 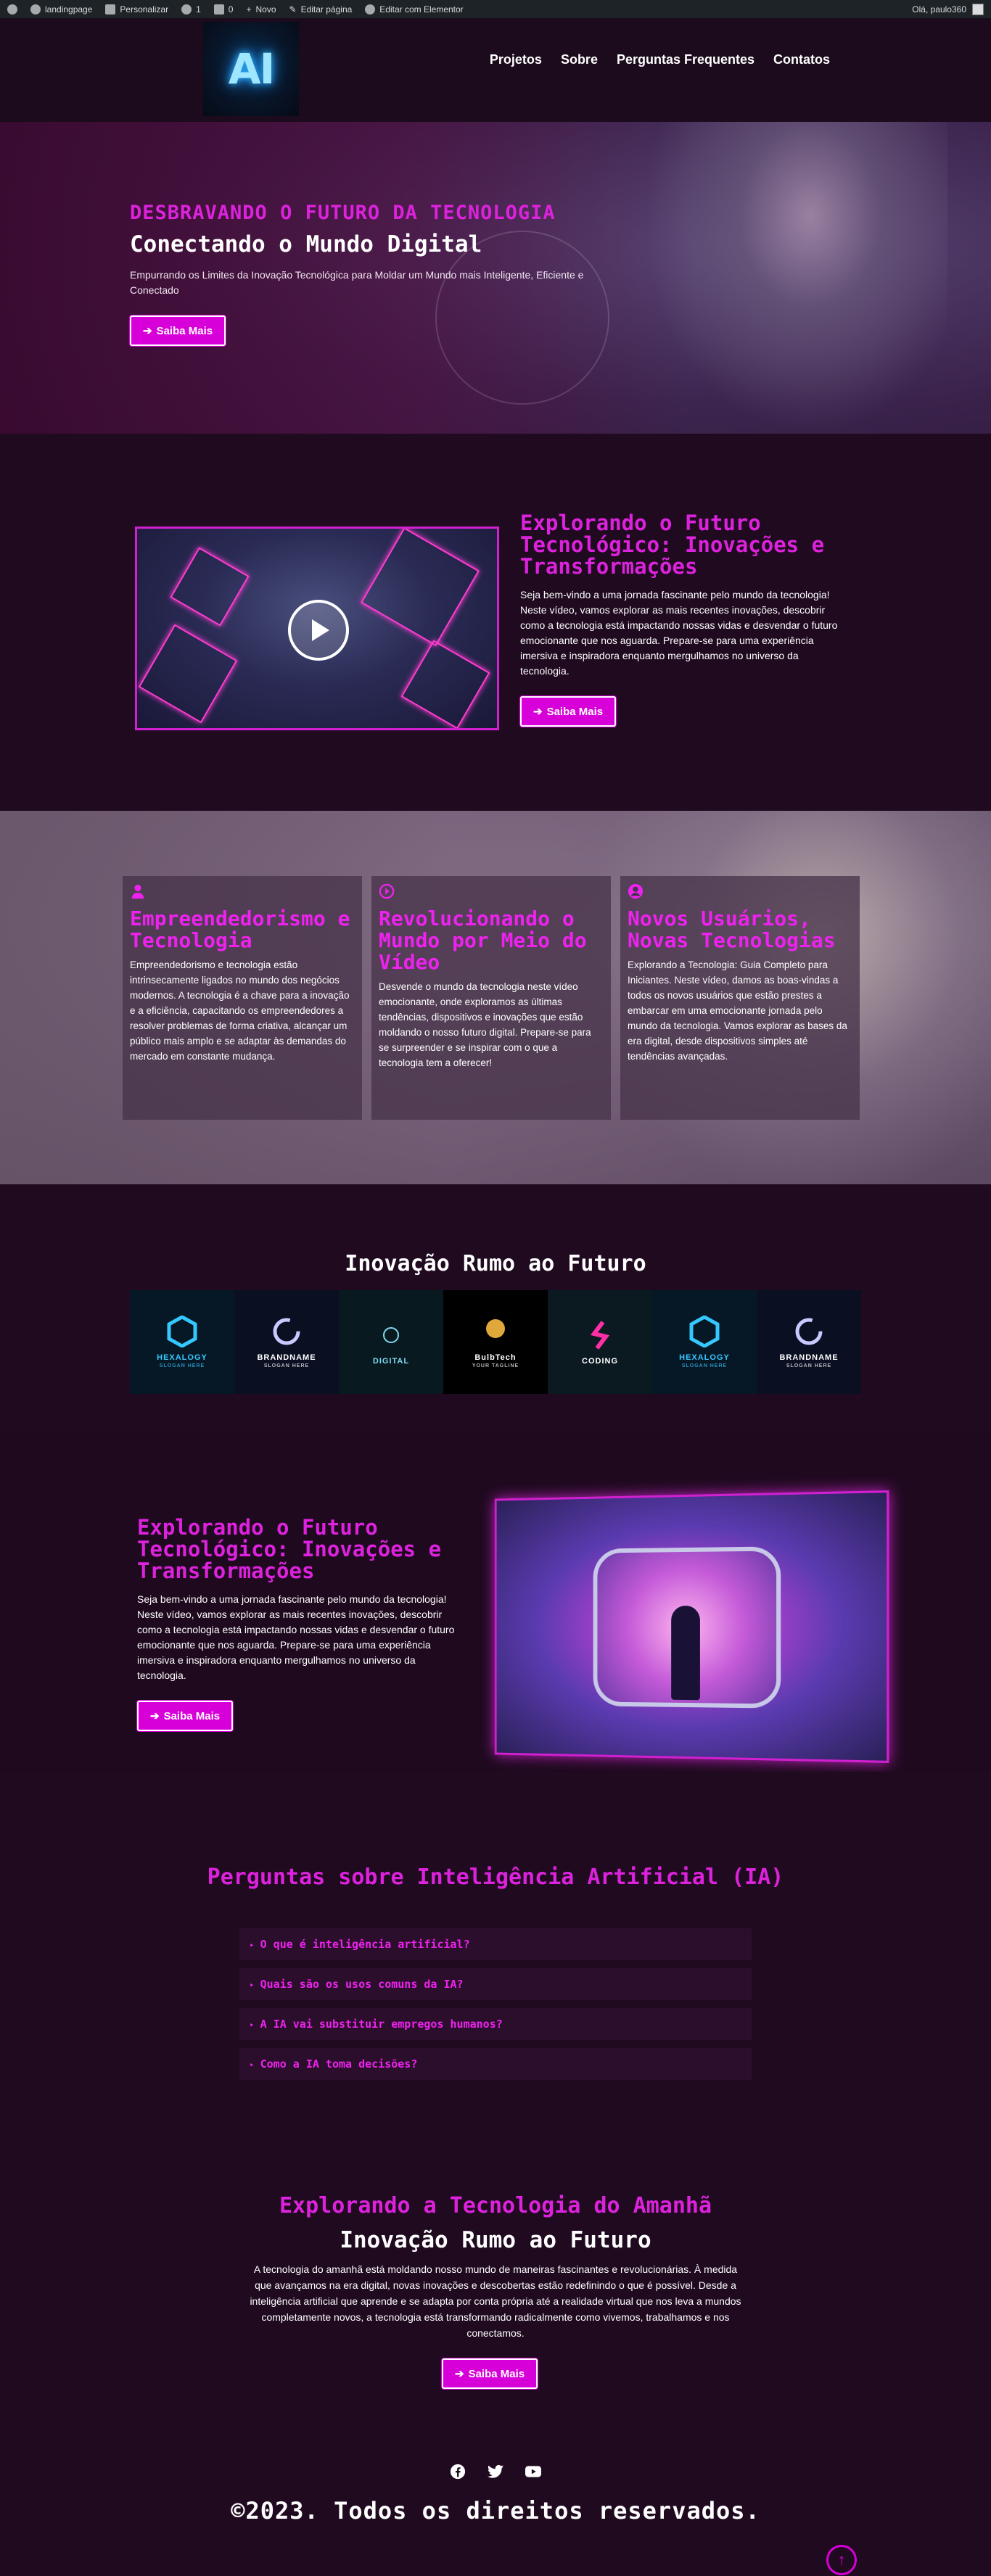 What do you see at coordinates (185, 1716) in the screenshot?
I see `feature2-saiba-mais-button: ➔ Saiba Mais` at bounding box center [185, 1716].